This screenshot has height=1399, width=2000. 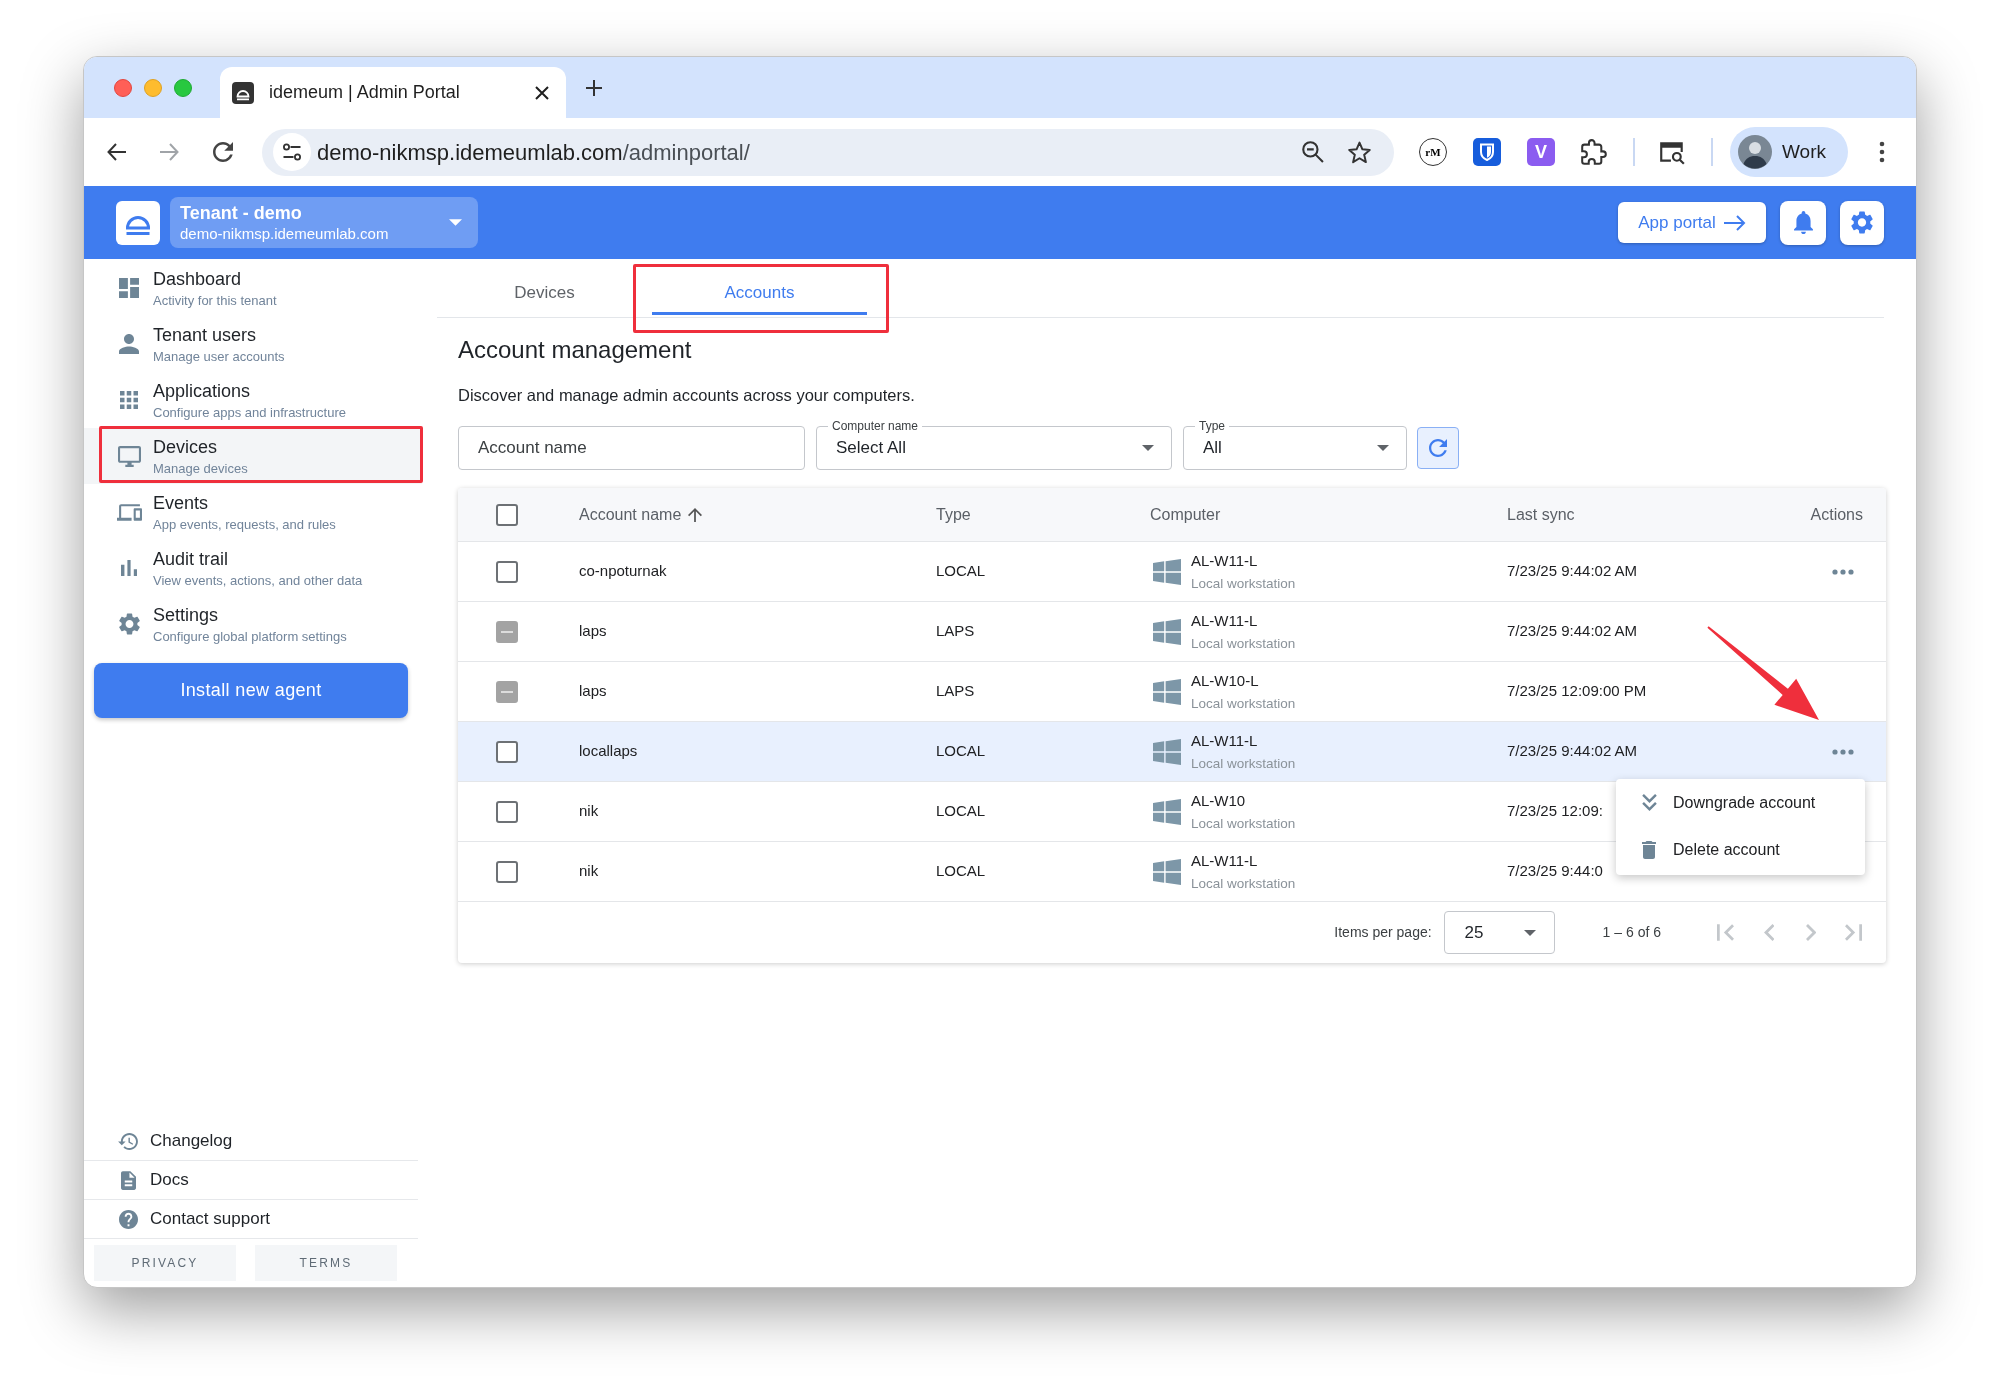 What do you see at coordinates (1649, 849) in the screenshot?
I see `trash-icon` at bounding box center [1649, 849].